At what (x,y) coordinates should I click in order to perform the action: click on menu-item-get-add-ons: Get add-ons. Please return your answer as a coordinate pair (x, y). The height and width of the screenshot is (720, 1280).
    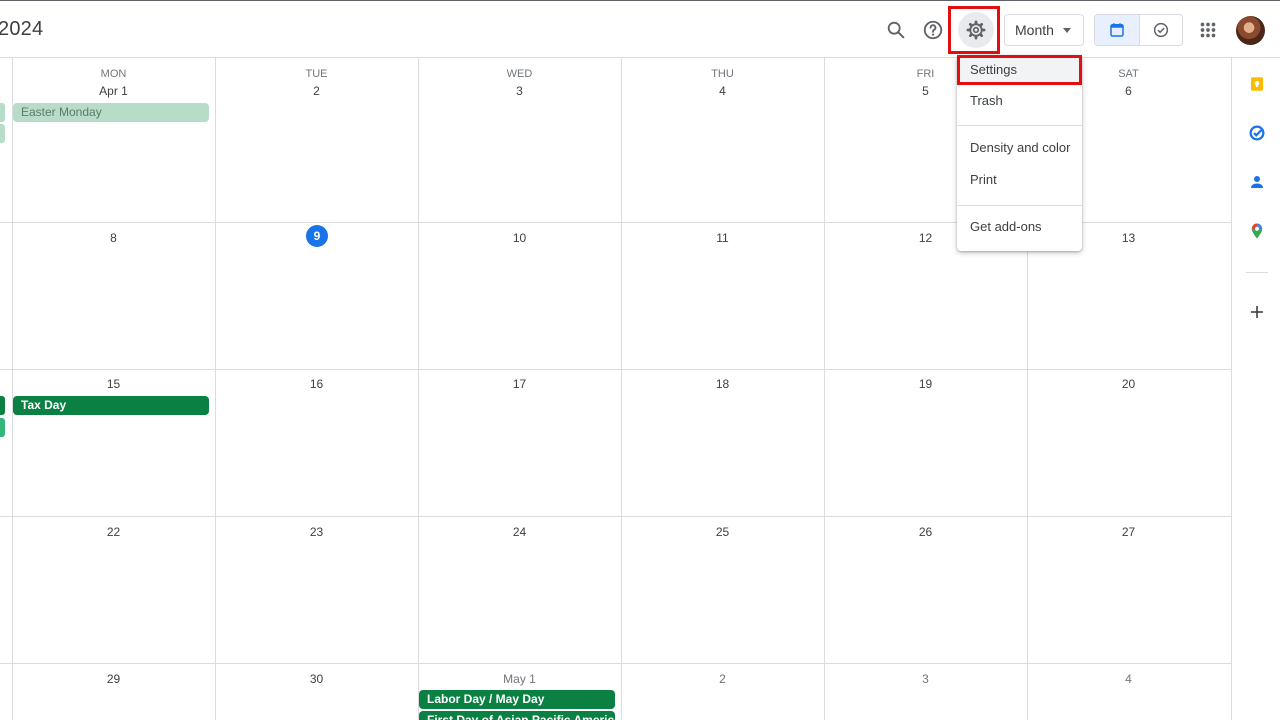
    Looking at the image, I should click on (1019, 227).